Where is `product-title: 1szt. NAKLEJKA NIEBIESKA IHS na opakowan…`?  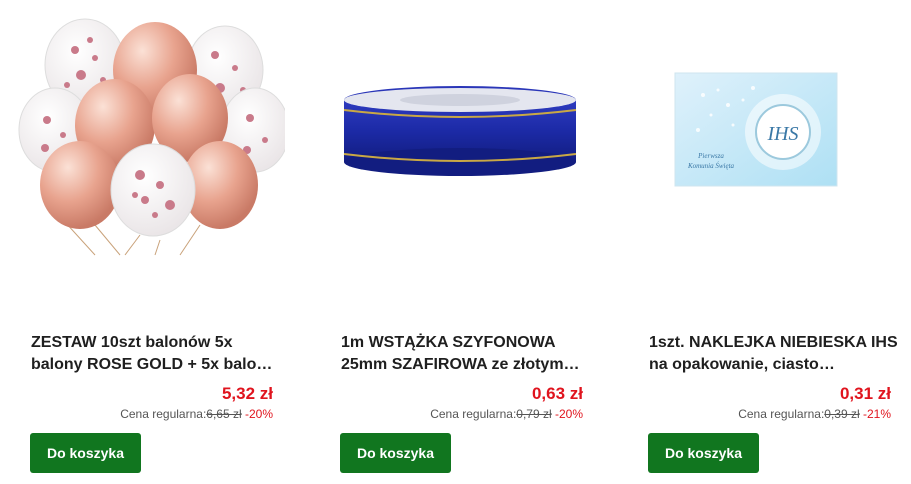 product-title: 1szt. NAKLEJKA NIEBIESKA IHS na opakowan… is located at coordinates (774, 354).